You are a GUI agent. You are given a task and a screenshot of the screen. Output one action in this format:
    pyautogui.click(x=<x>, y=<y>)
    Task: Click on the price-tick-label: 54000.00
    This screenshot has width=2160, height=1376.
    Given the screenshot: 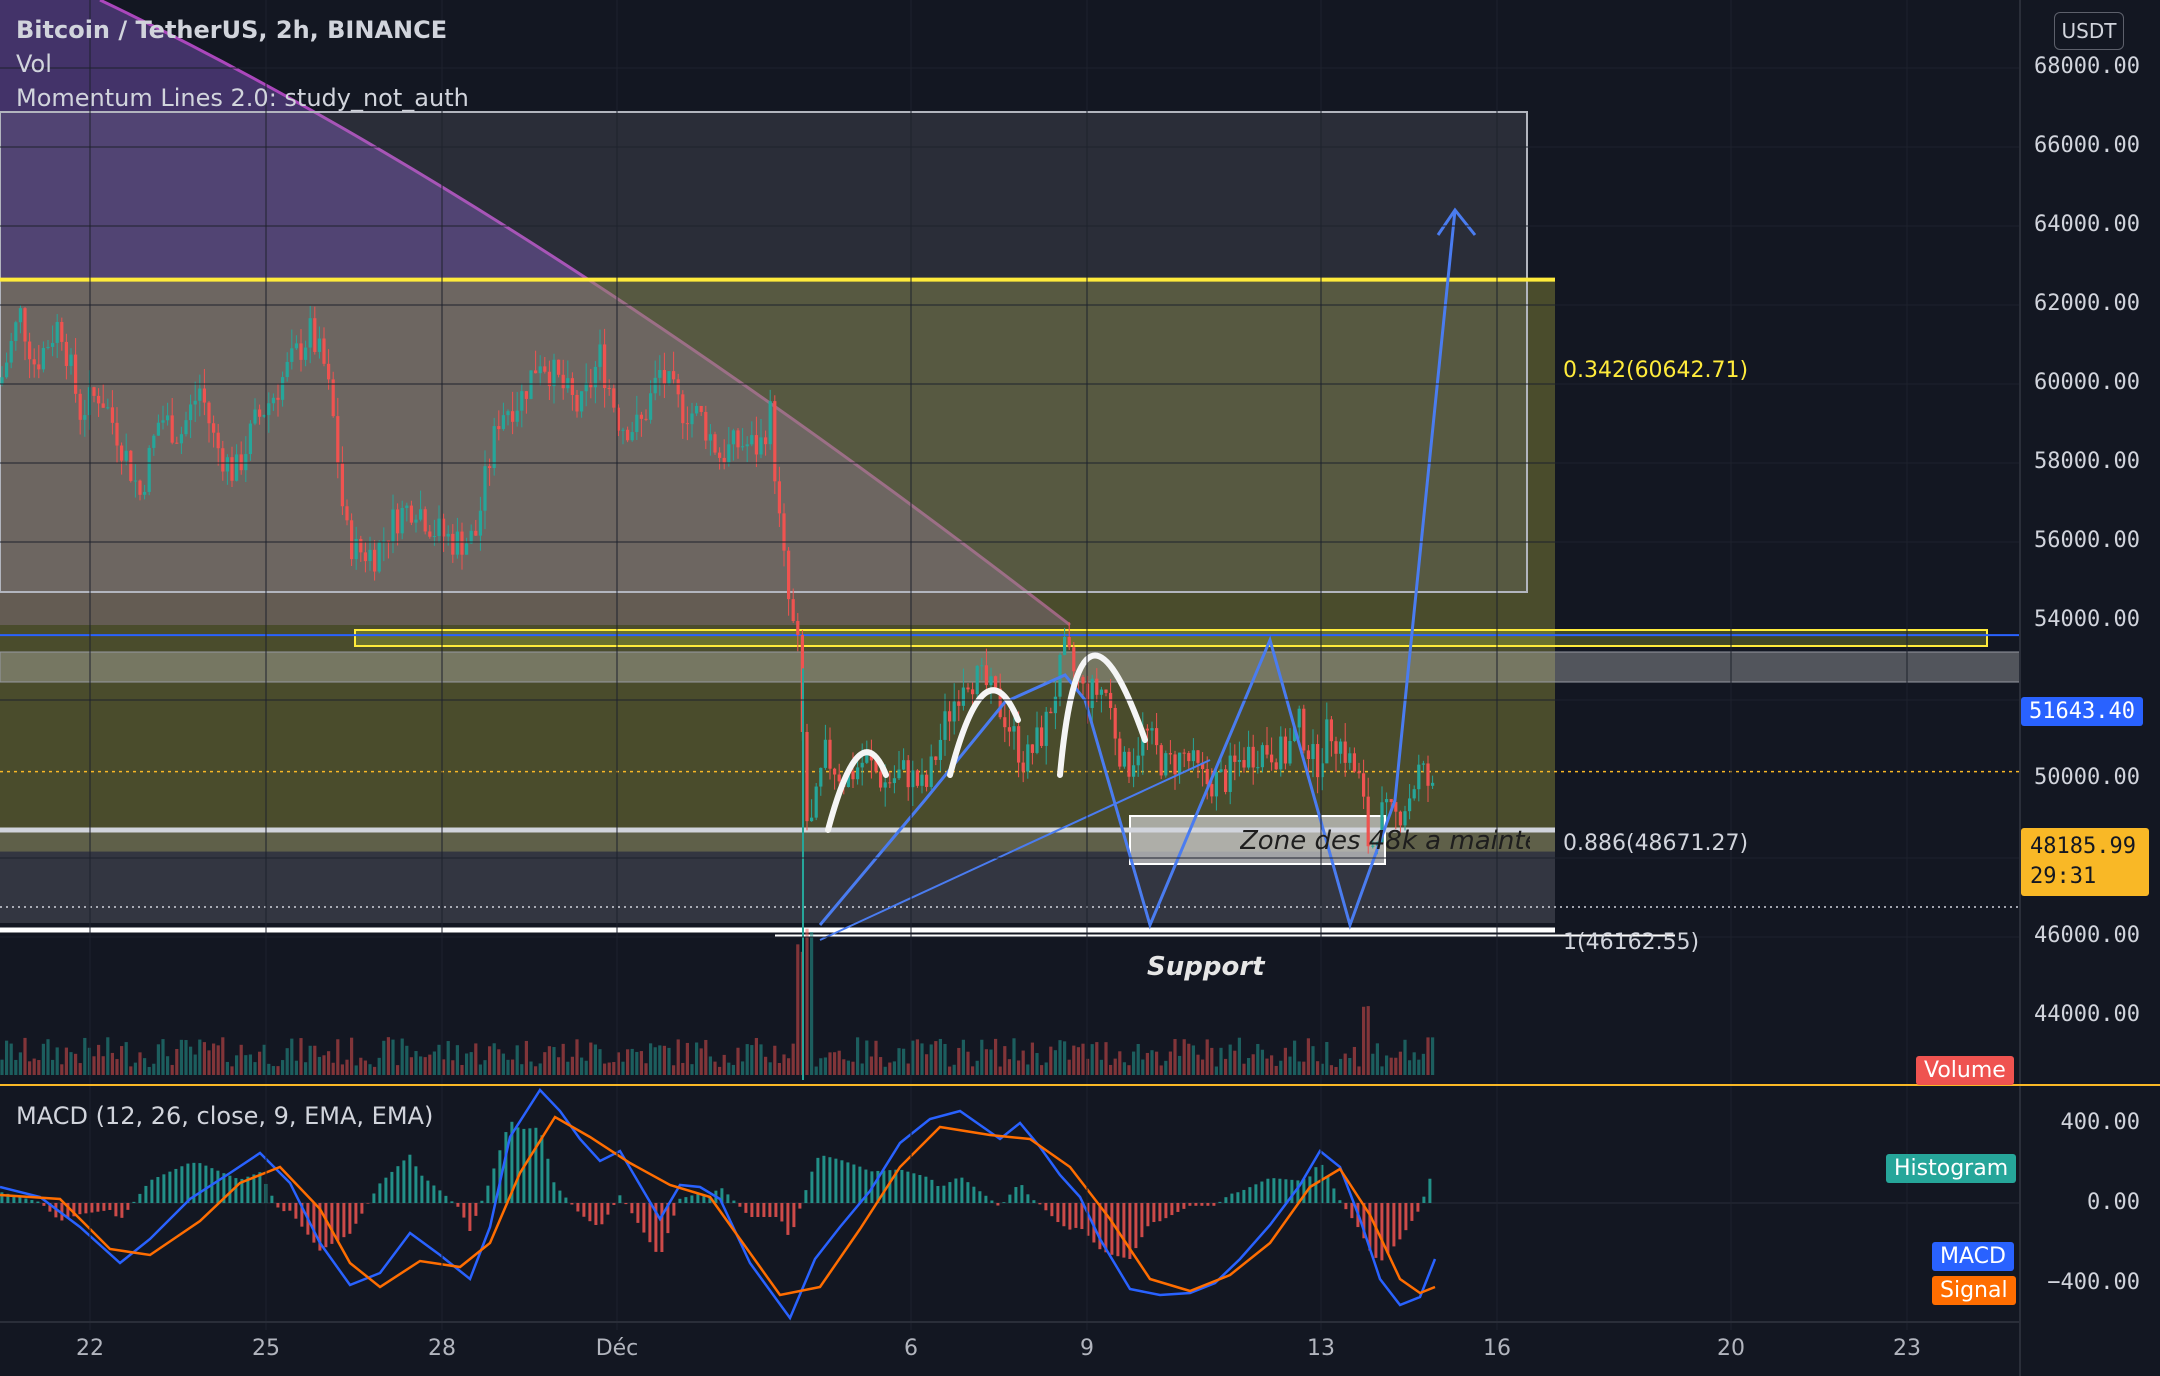 What is the action you would take?
    pyautogui.click(x=2087, y=619)
    